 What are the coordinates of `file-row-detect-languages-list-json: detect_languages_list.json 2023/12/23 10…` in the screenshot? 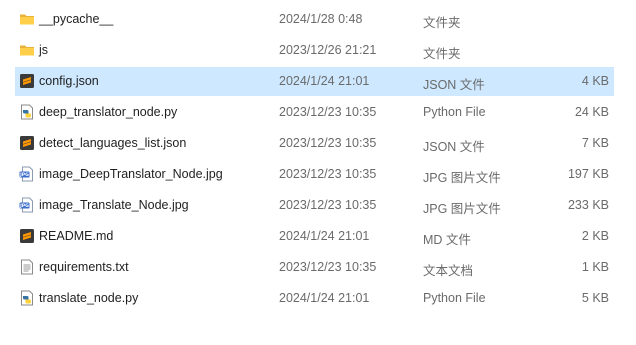 It's located at (318, 143).